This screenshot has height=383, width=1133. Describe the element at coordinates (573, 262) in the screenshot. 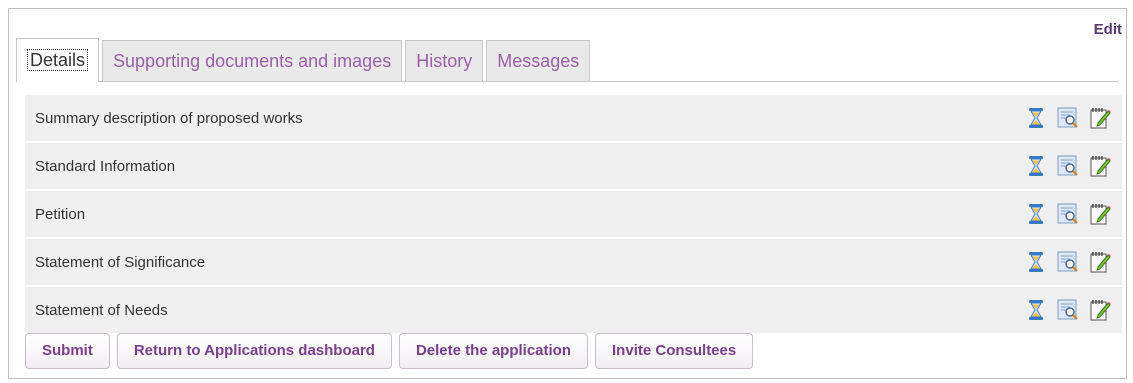

I see `list-item: Statement of Significance` at that location.